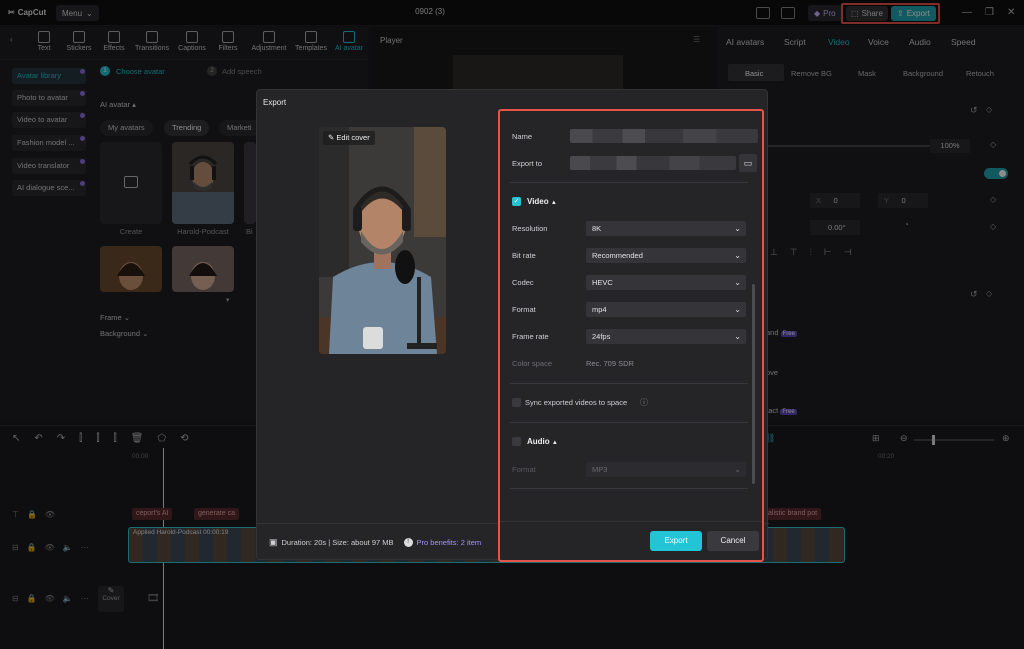 This screenshot has width=1024, height=649. Describe the element at coordinates (449, 542) in the screenshot. I see `pro-benefits-link: Pro benefits: 2 item` at that location.